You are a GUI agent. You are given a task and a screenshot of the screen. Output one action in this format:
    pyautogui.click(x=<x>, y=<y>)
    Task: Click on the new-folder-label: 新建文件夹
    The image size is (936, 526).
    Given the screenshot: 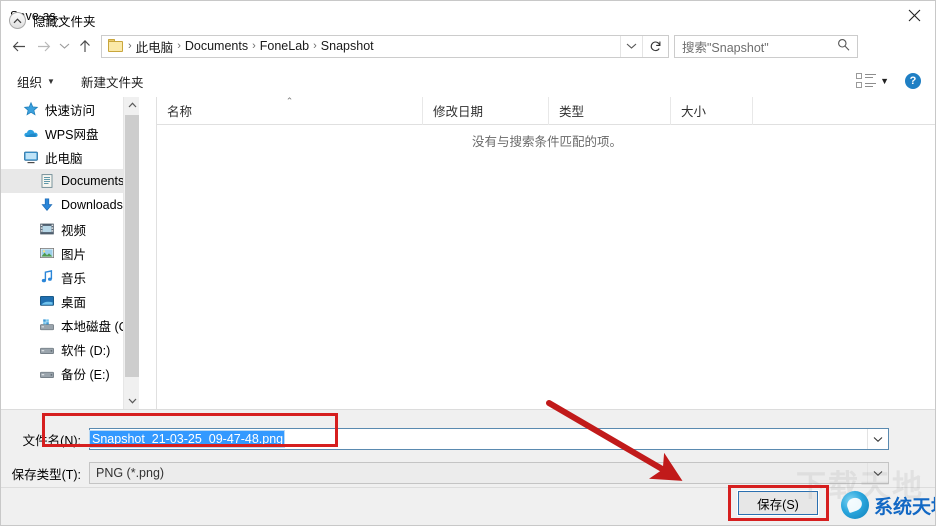 What is the action you would take?
    pyautogui.click(x=112, y=82)
    